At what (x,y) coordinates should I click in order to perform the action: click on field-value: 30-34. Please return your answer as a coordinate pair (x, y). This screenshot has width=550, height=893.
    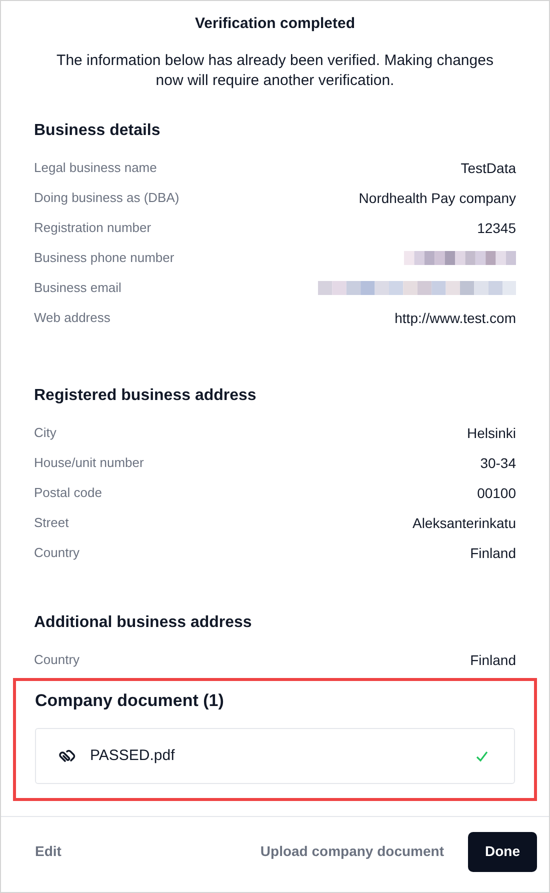
    Looking at the image, I should click on (498, 463).